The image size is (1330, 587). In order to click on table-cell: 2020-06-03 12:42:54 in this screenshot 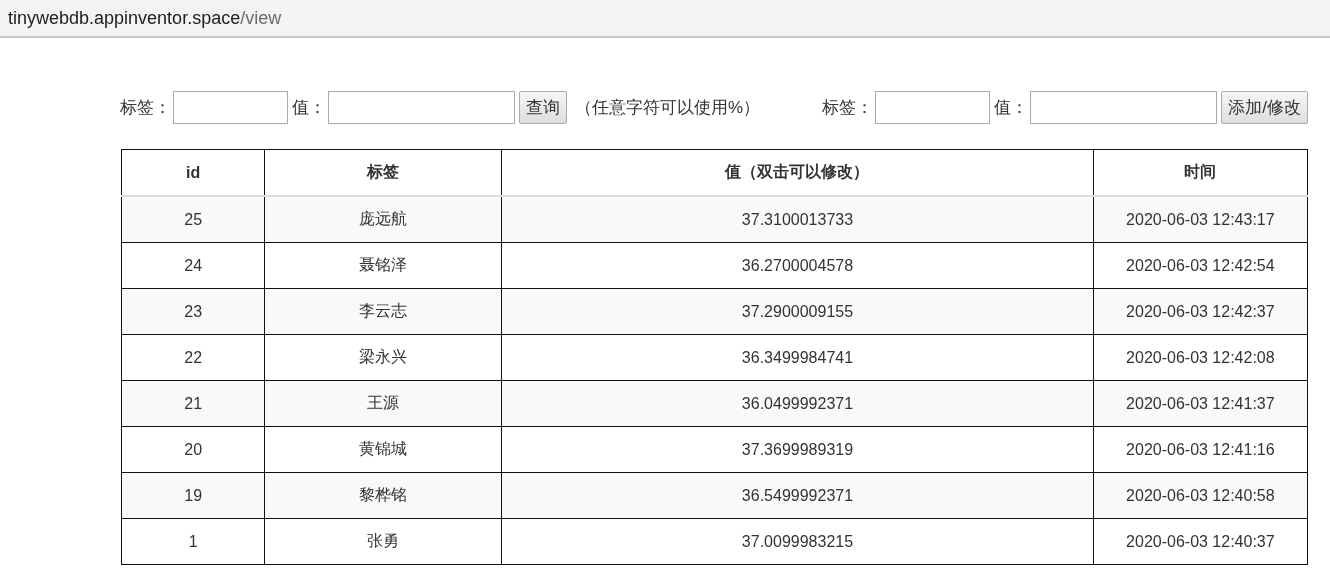, I will do `click(1200, 265)`.